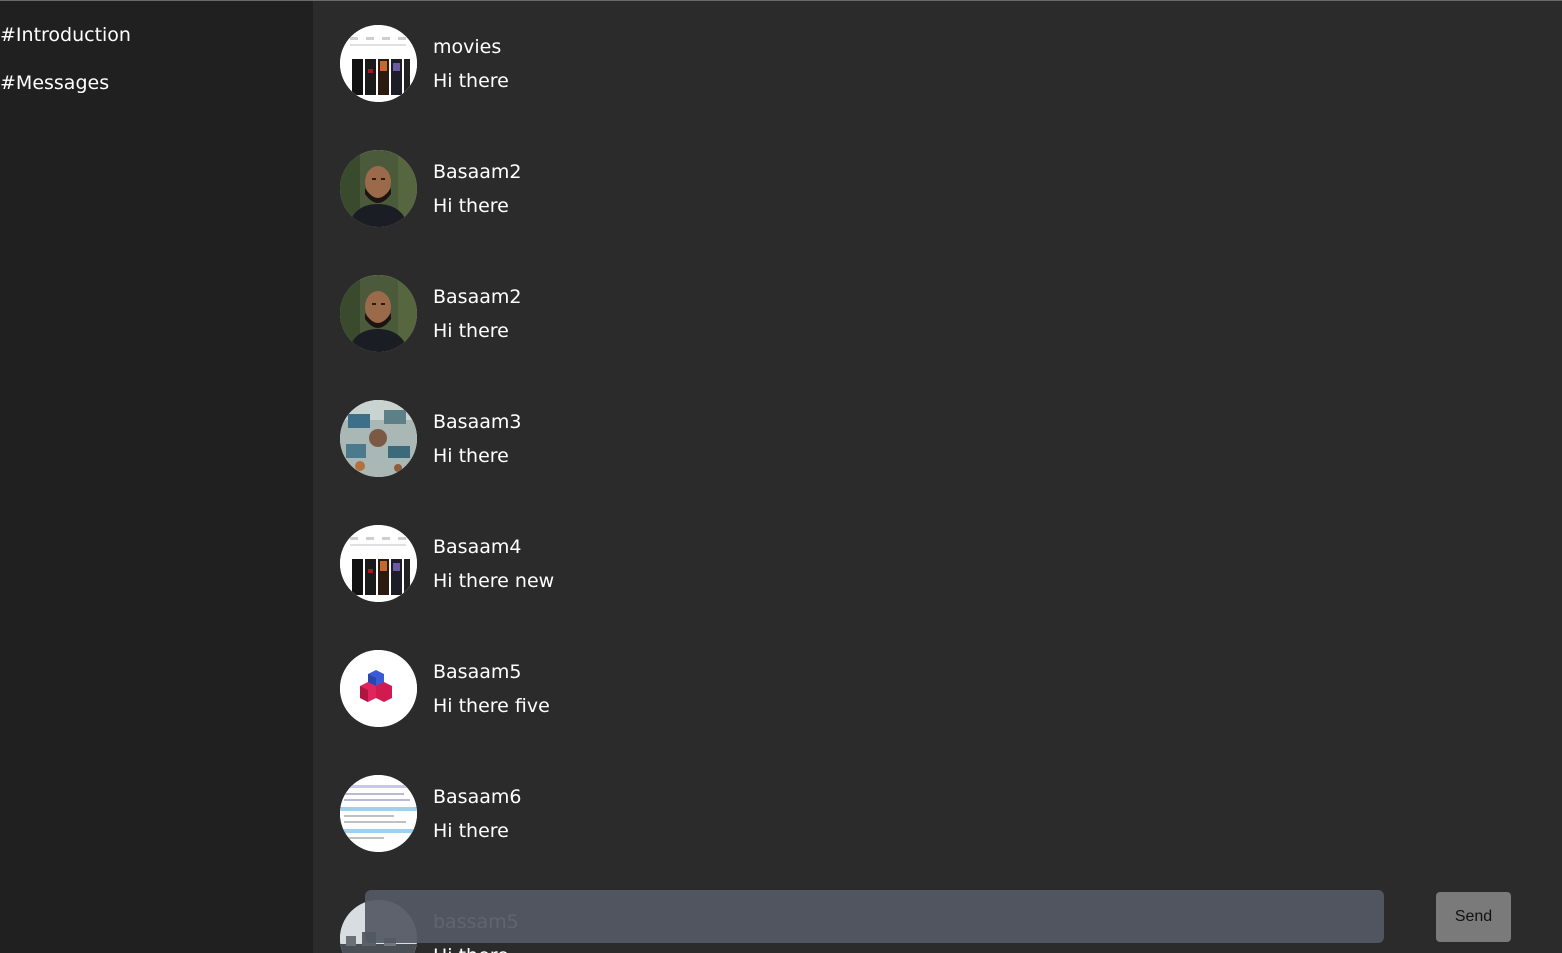  Describe the element at coordinates (937, 687) in the screenshot. I see `message-item: Basaam5 Hi there five` at that location.